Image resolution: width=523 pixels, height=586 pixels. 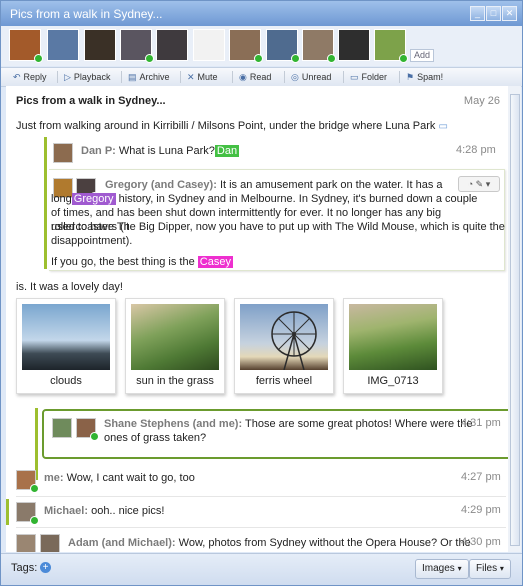 I want to click on read-icon: ◉, so click(x=243, y=77).